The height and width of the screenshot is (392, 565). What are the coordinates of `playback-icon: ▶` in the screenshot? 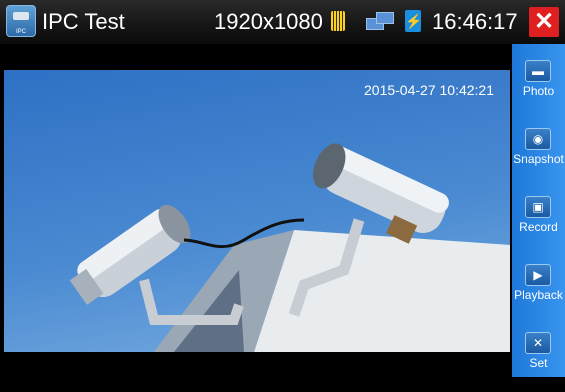 It's located at (538, 275).